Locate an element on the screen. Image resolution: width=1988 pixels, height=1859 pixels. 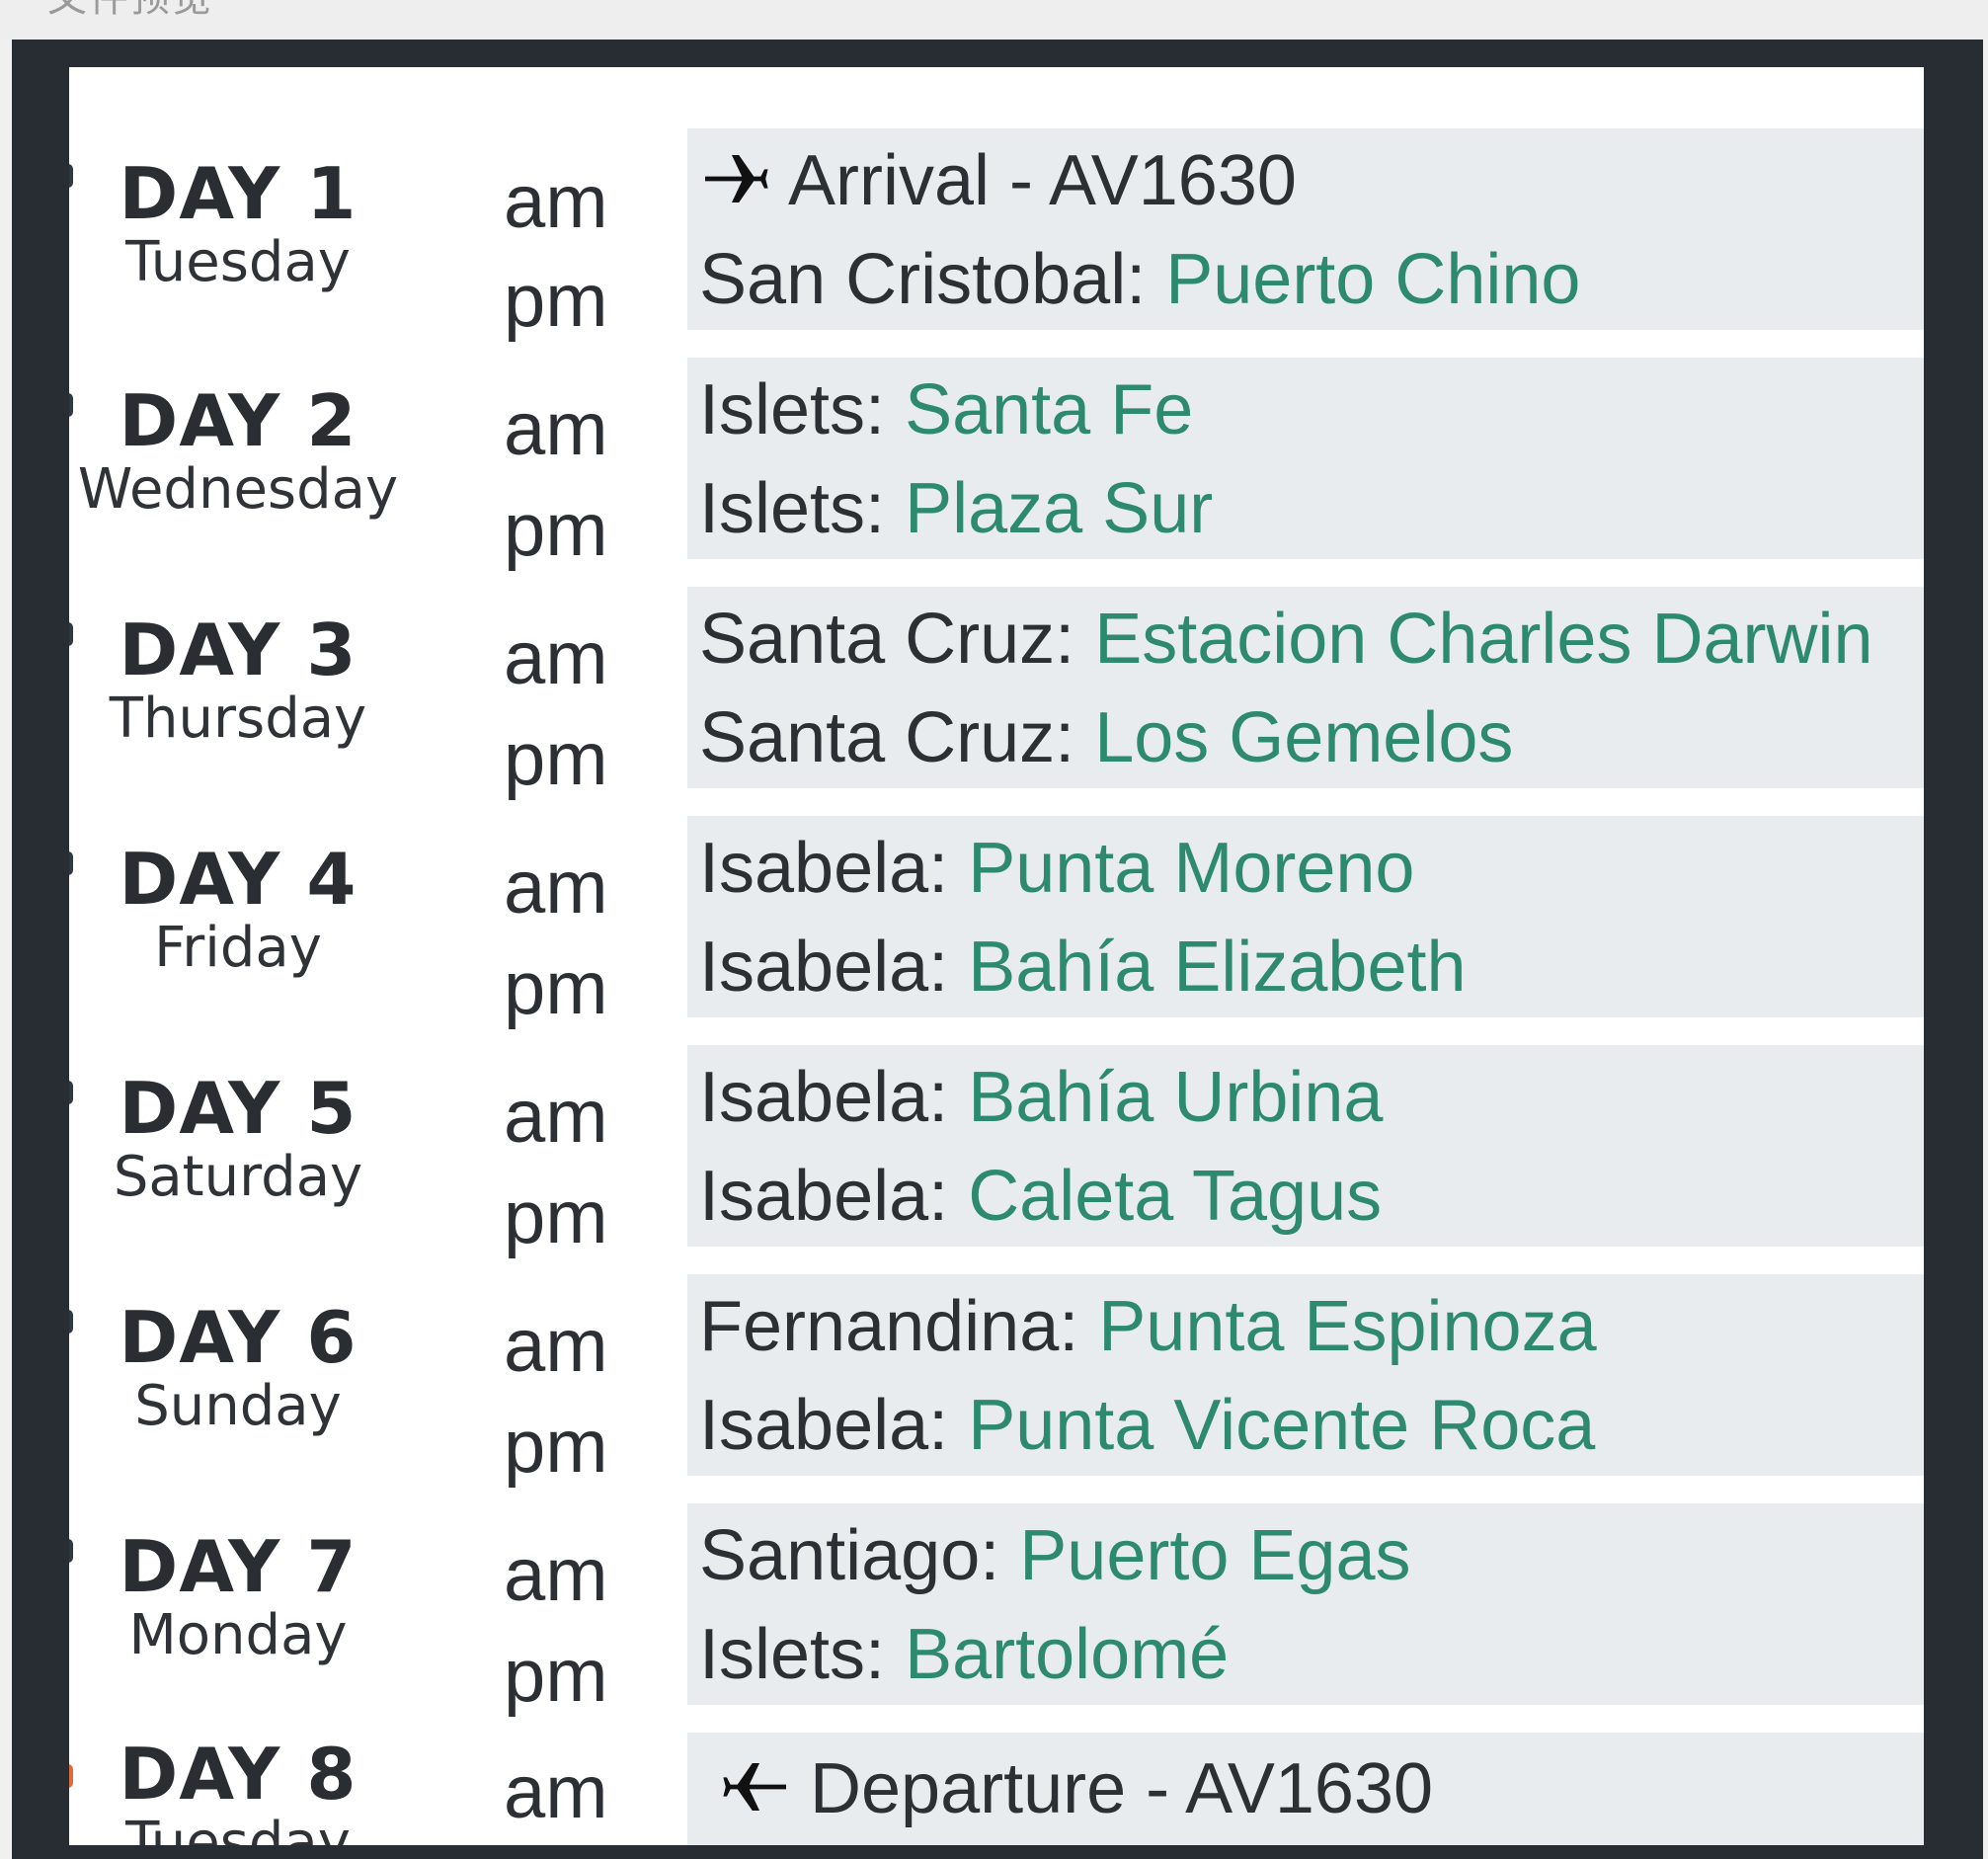
day-number: DAY 1 is located at coordinates (238, 193).